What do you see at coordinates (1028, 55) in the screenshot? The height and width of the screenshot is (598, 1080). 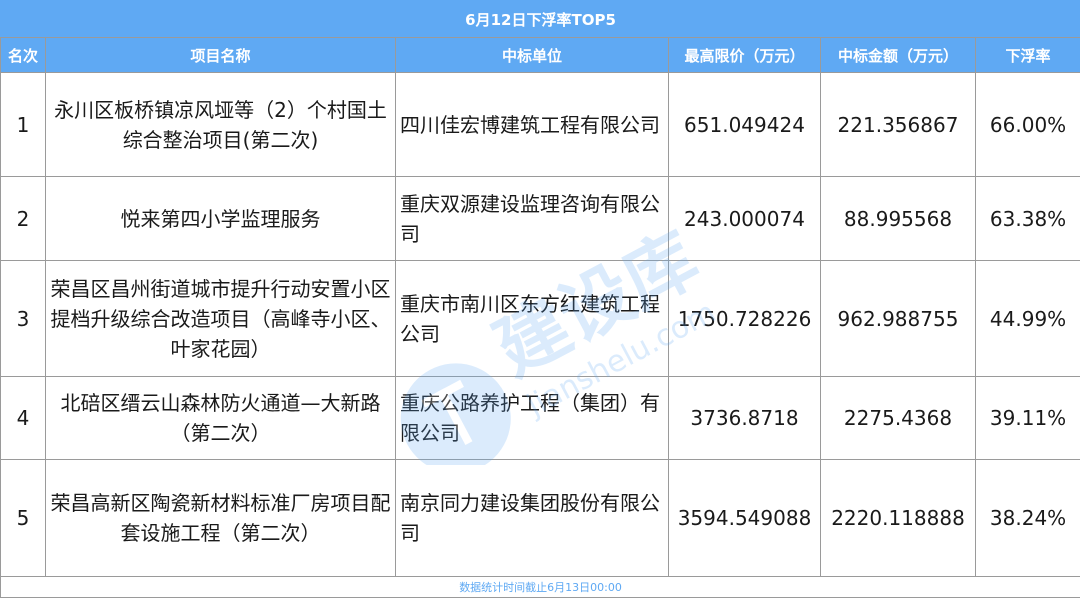 I see `column-header-rate: 下浮率` at bounding box center [1028, 55].